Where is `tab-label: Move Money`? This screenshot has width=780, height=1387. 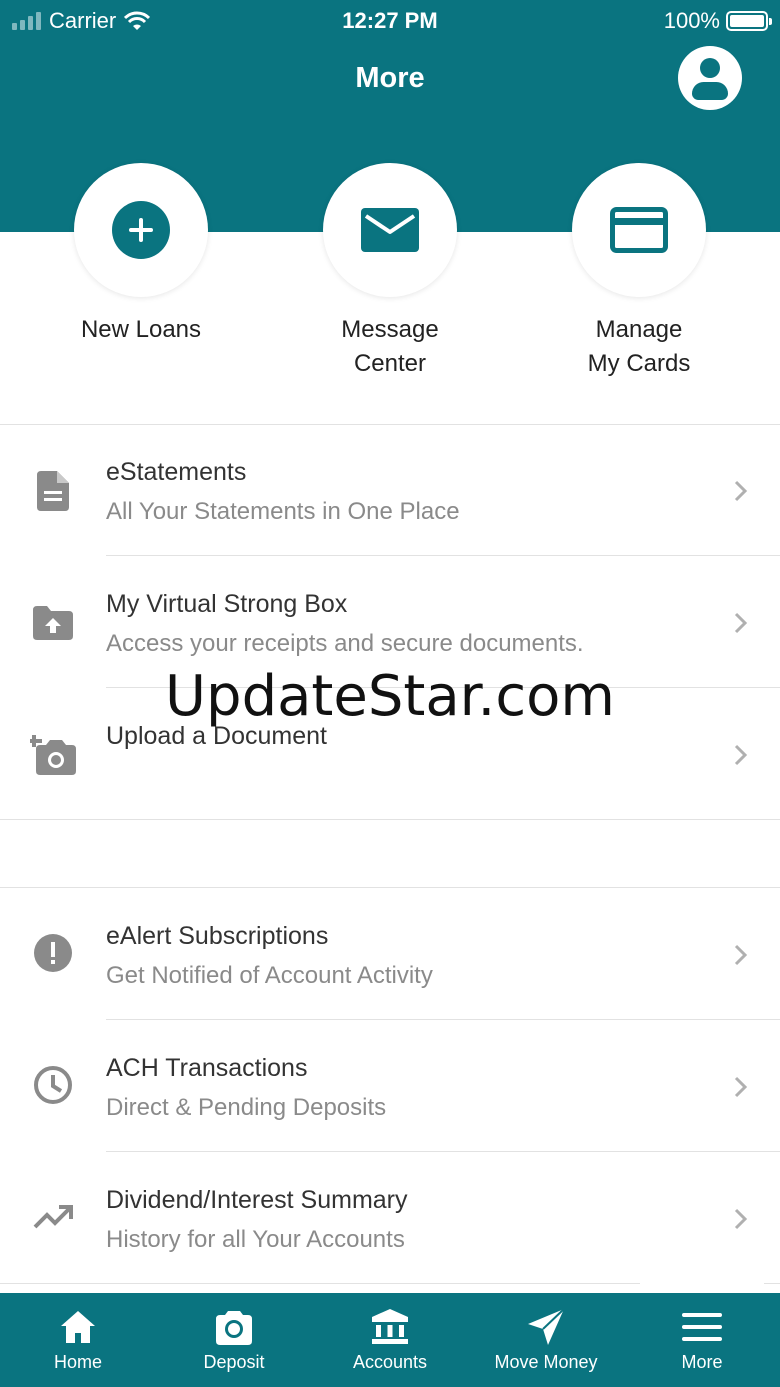 tab-label: Move Money is located at coordinates (546, 1362).